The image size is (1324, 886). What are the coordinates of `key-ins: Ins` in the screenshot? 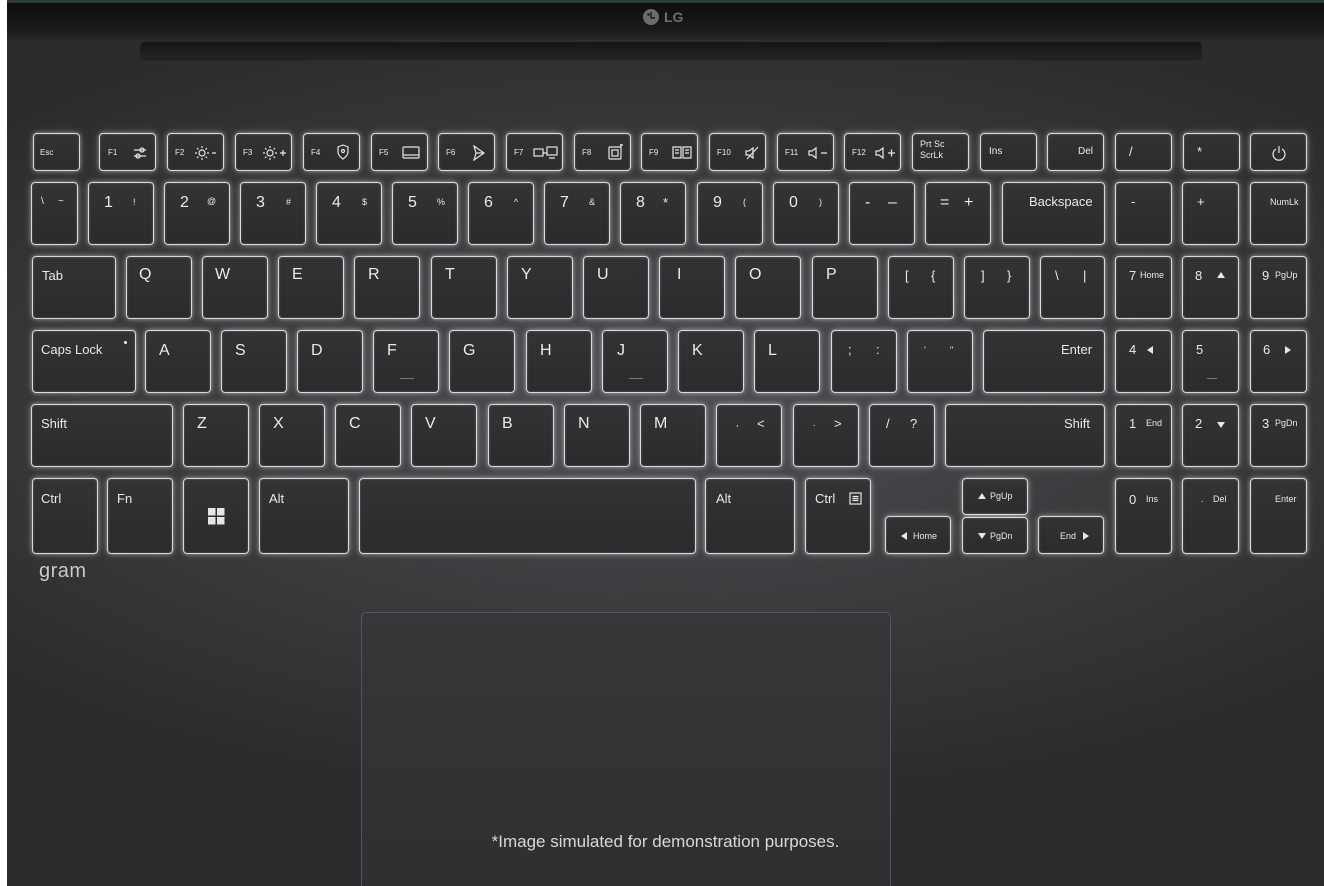 It's located at (1008, 152).